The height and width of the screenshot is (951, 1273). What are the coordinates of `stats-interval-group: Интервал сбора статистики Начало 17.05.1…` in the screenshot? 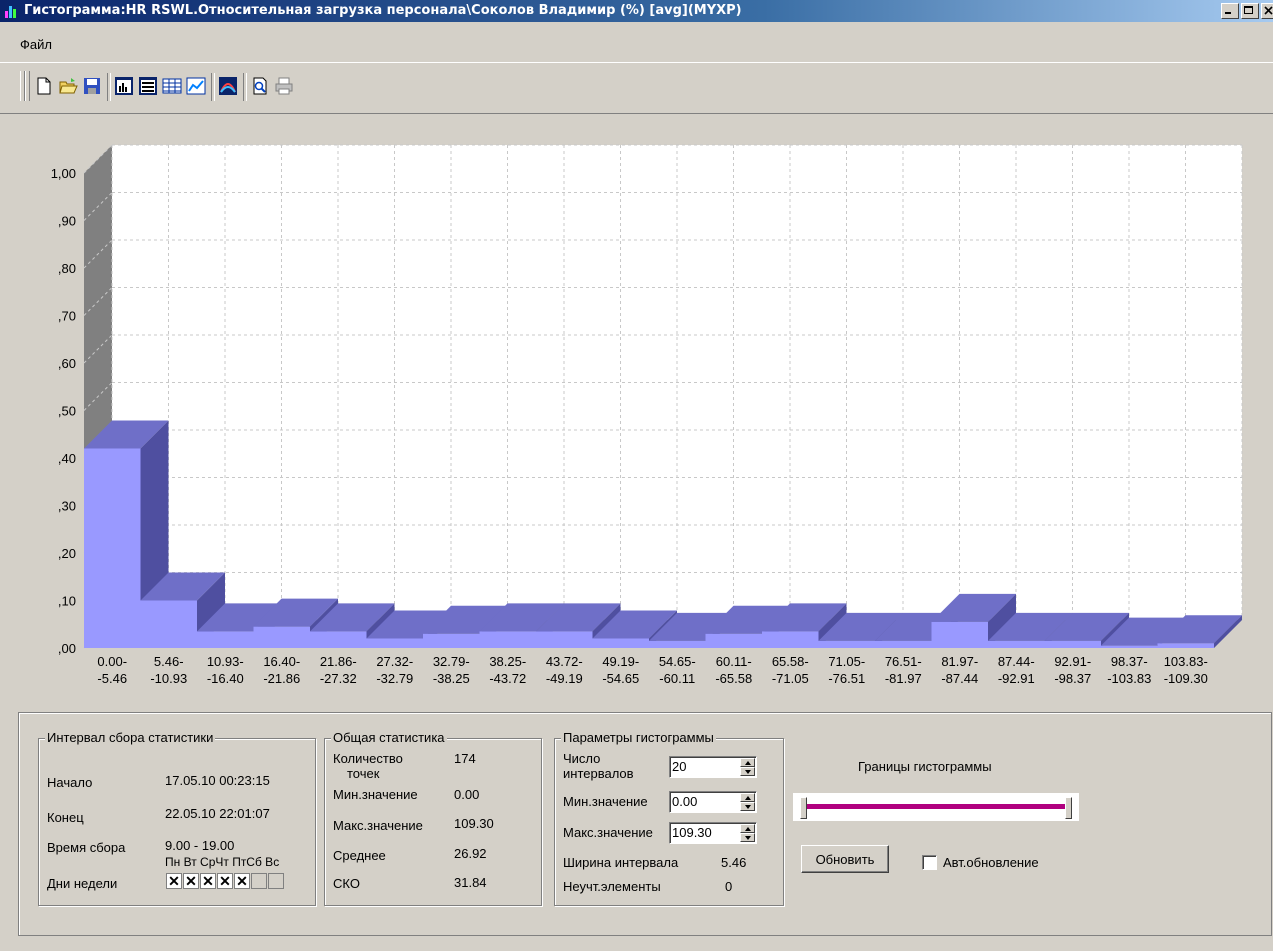 It's located at (177, 818).